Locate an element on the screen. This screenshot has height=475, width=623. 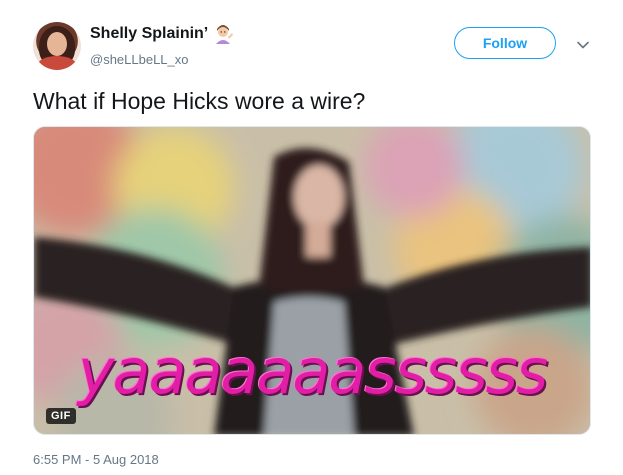
author-row: Shelly Splainin’ is located at coordinates (162, 34).